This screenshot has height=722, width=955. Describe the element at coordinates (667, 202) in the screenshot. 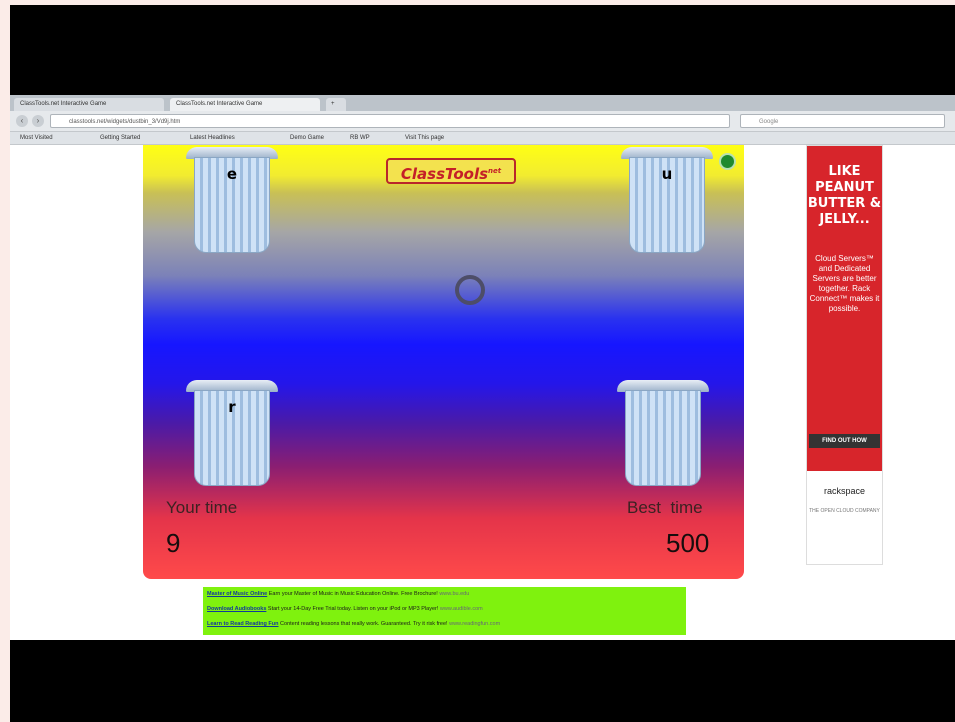

I see `dustbin: u` at that location.